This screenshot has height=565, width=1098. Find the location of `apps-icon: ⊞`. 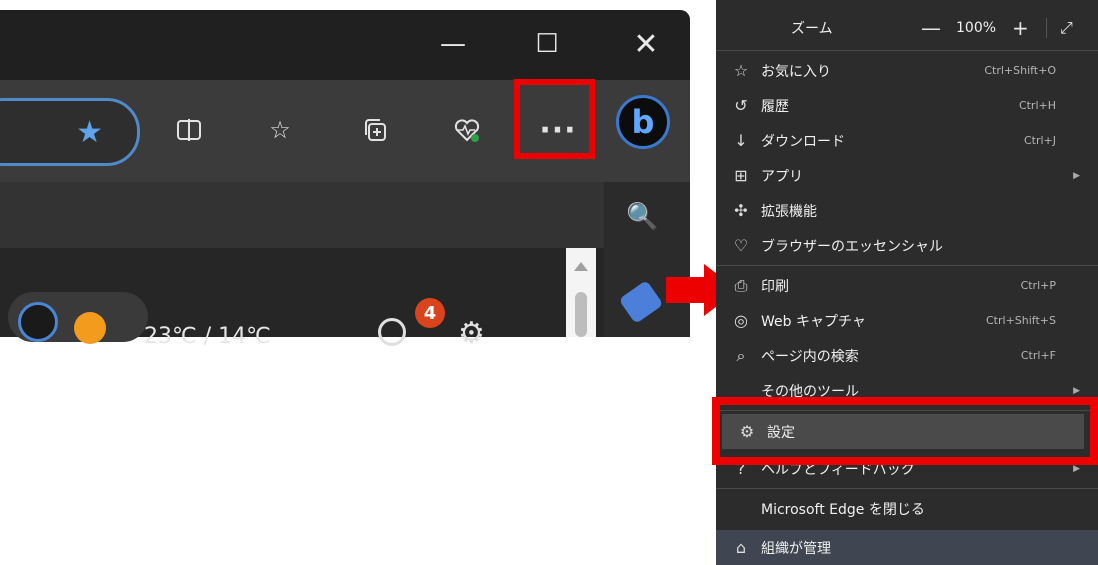

apps-icon: ⊞ is located at coordinates (741, 175).